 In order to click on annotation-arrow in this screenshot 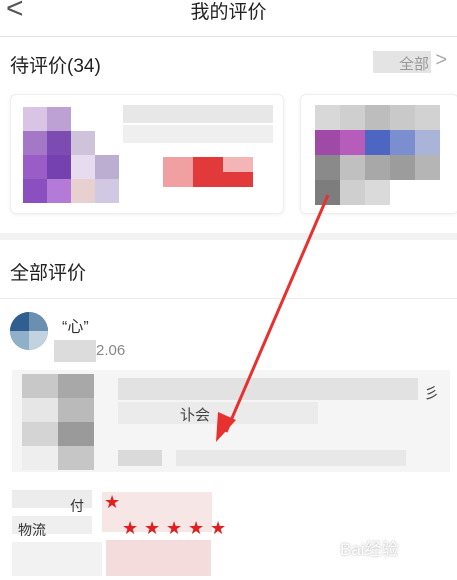, I will do `click(273, 318)`.